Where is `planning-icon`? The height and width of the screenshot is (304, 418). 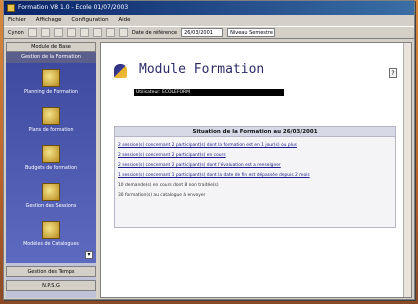 planning-icon is located at coordinates (51, 78).